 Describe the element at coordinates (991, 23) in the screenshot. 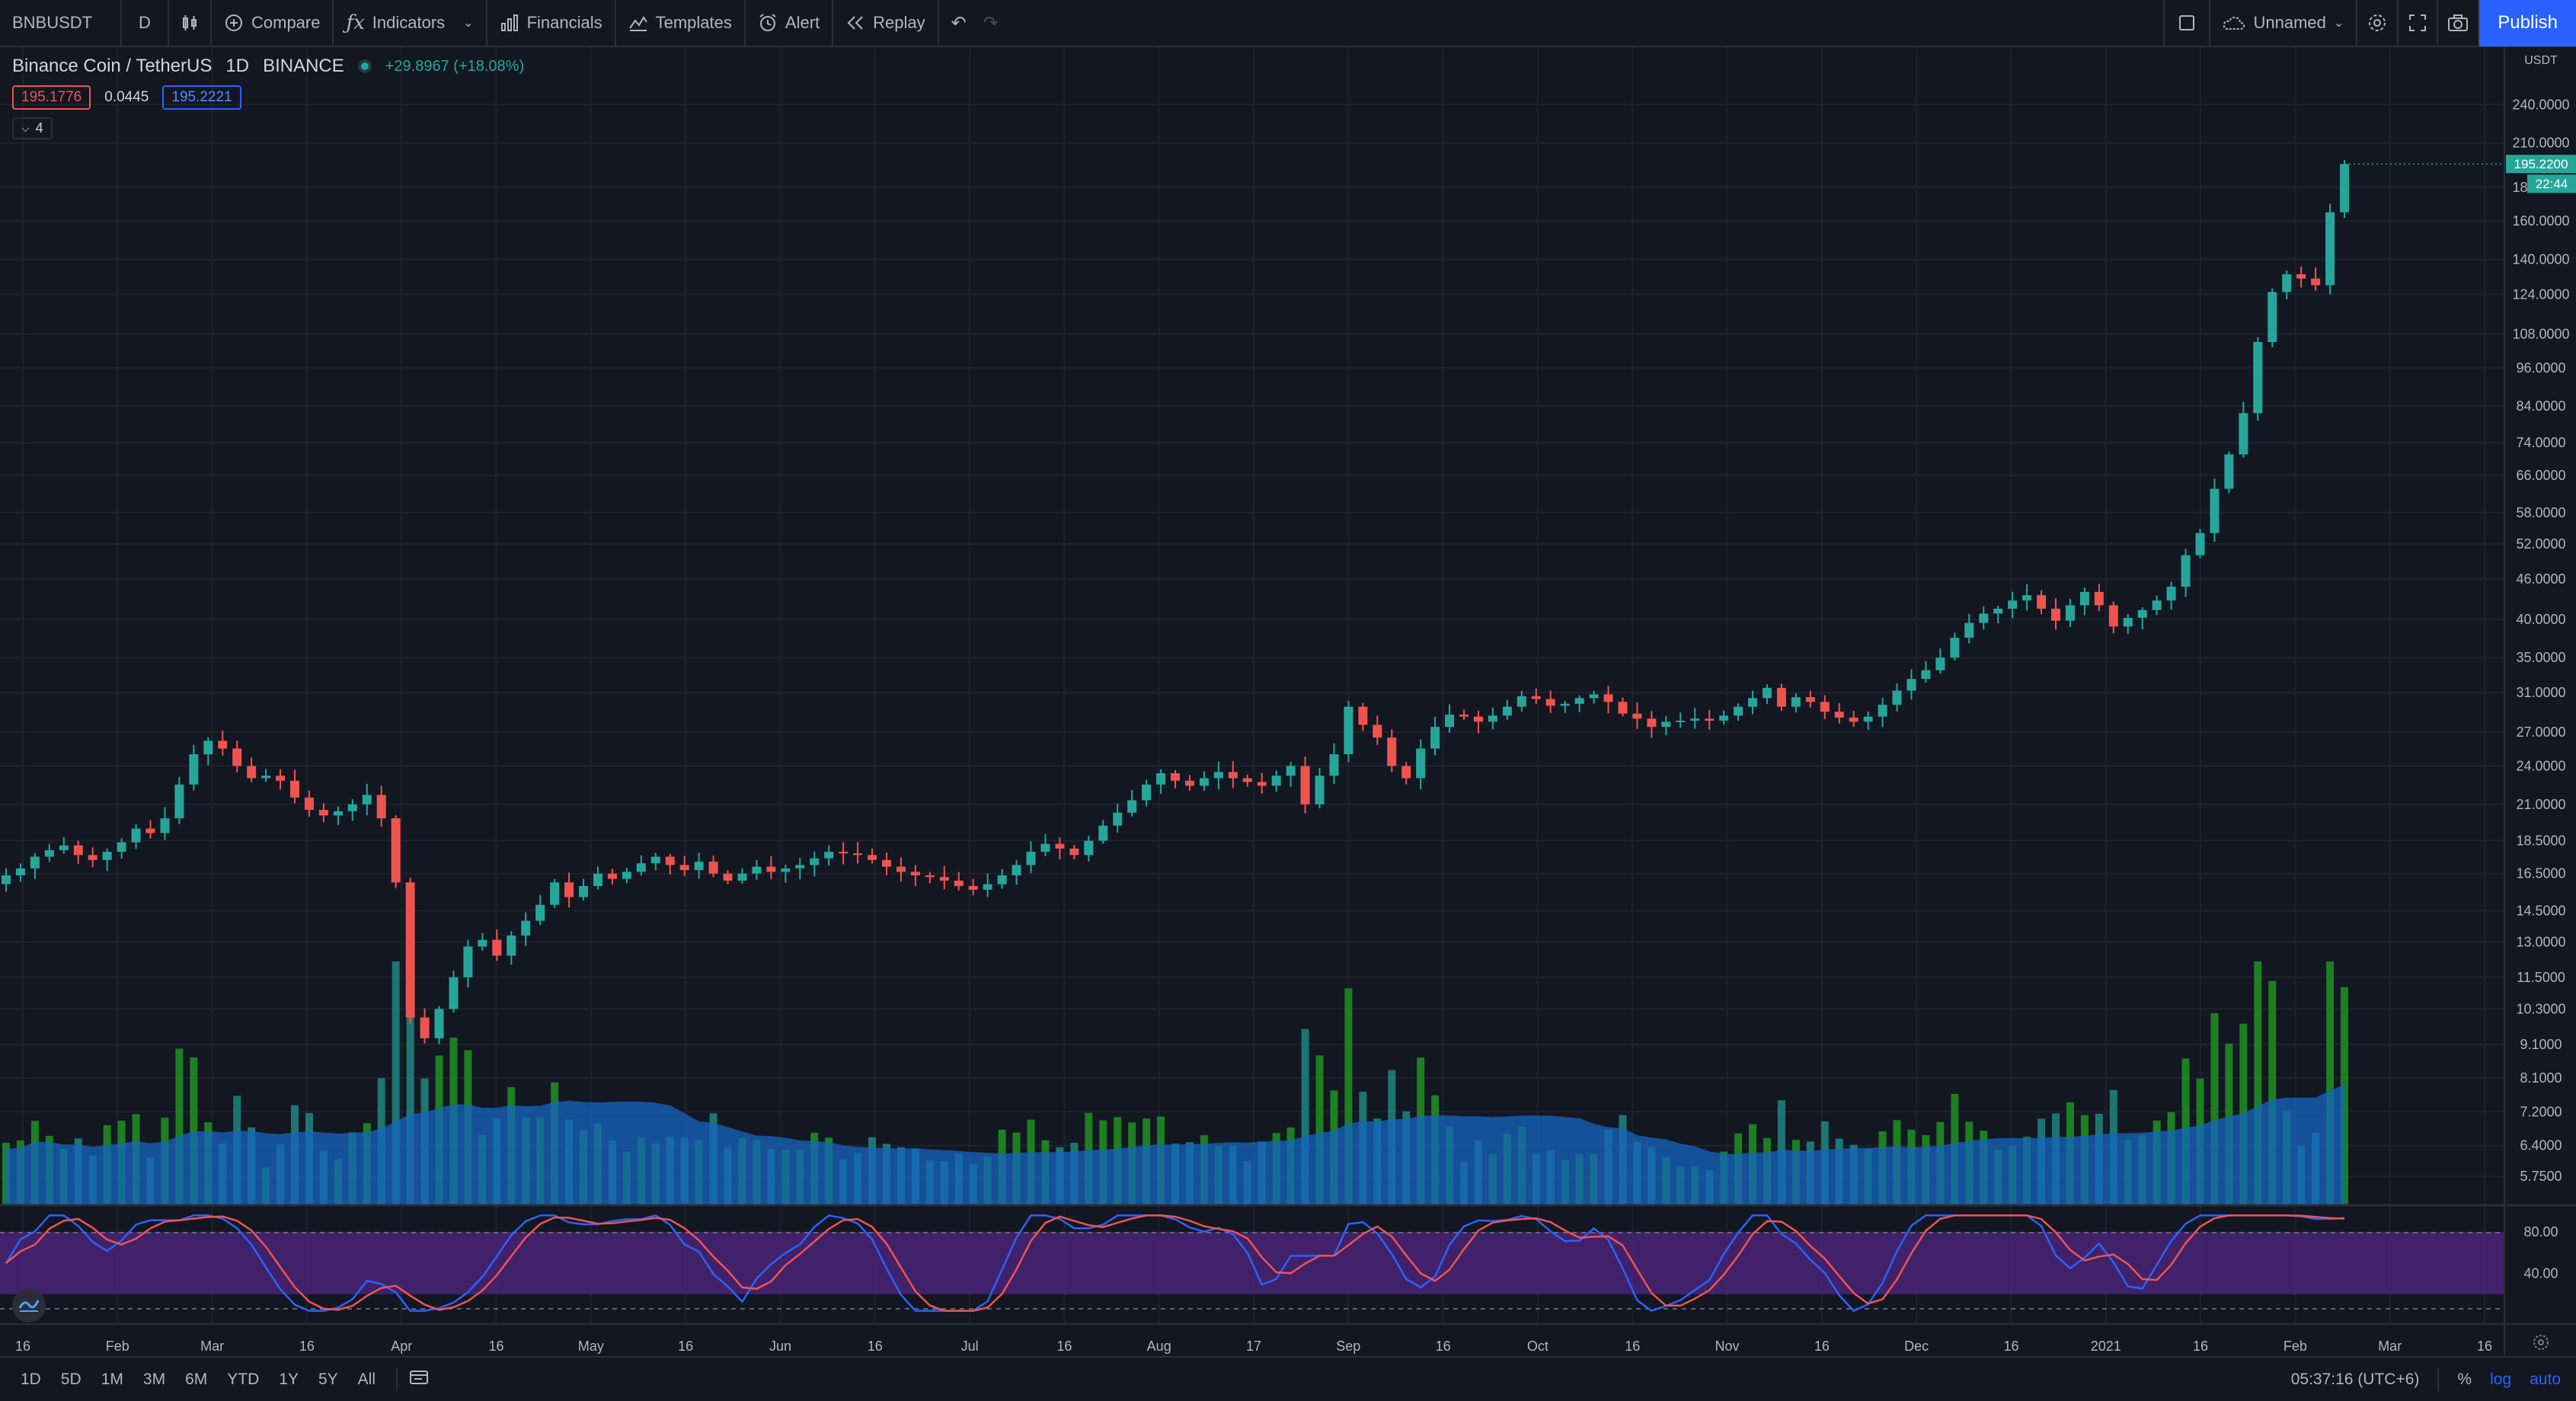

I see `redo-icon: ↷` at that location.